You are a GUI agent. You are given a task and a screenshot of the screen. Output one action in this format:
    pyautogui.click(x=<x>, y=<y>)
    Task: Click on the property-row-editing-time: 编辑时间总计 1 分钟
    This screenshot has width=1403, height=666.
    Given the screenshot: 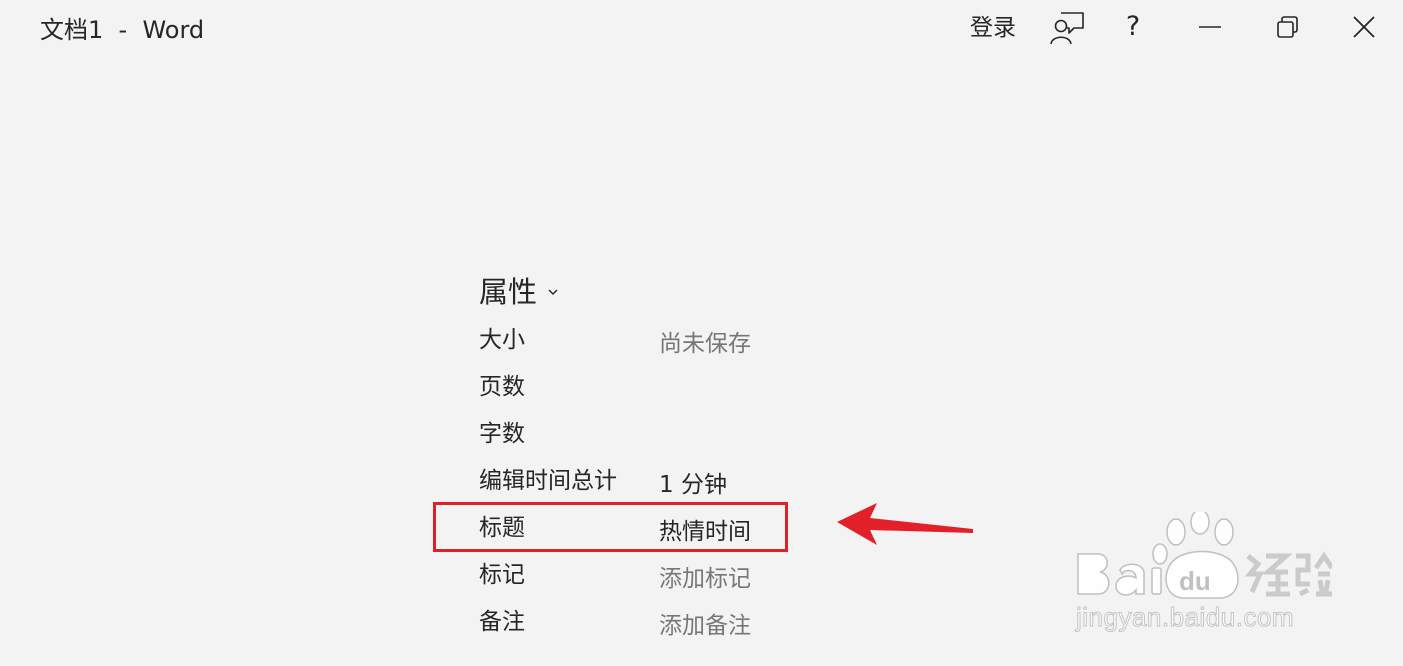 What is the action you would take?
    pyautogui.click(x=679, y=481)
    